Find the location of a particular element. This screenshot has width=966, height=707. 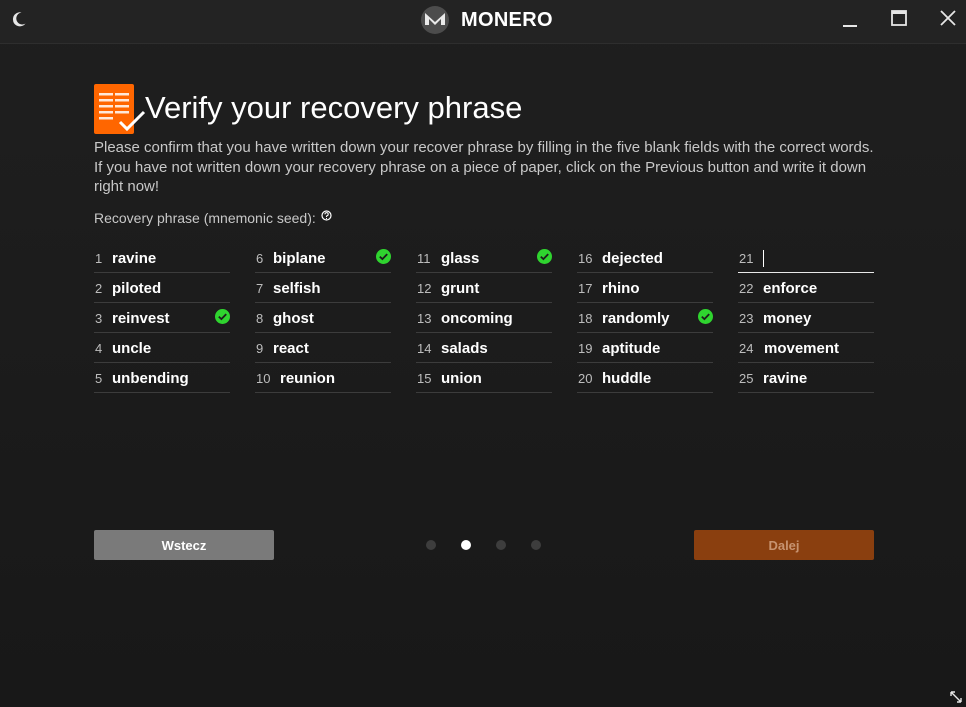

brand-name: MONERO is located at coordinates (507, 19).